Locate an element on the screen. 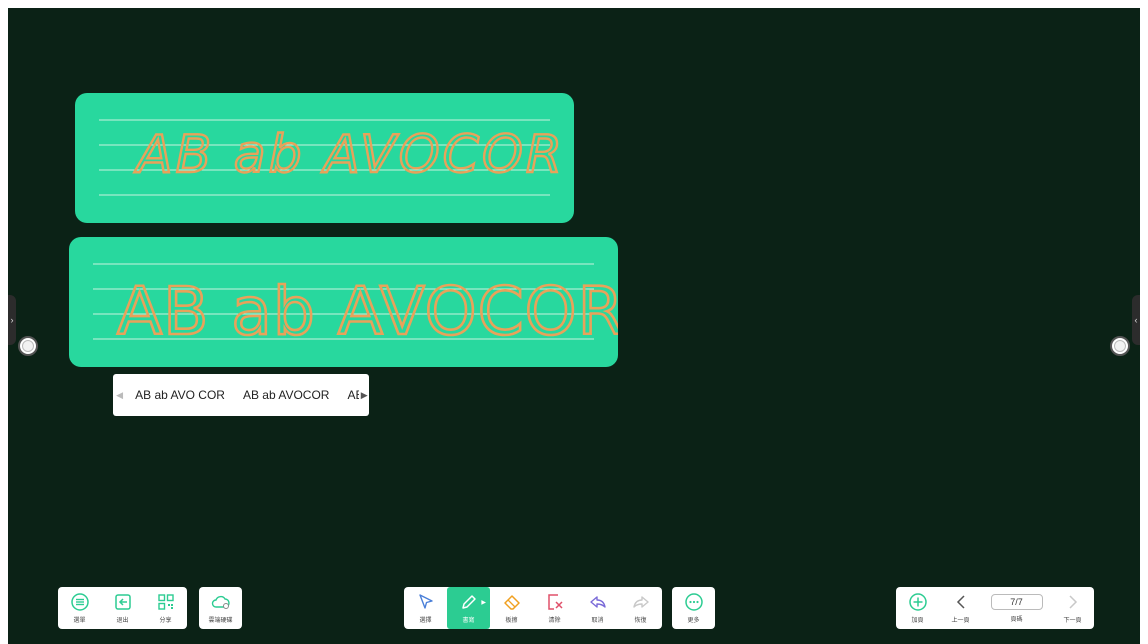  redo-label: 恢復 is located at coordinates (640, 621).